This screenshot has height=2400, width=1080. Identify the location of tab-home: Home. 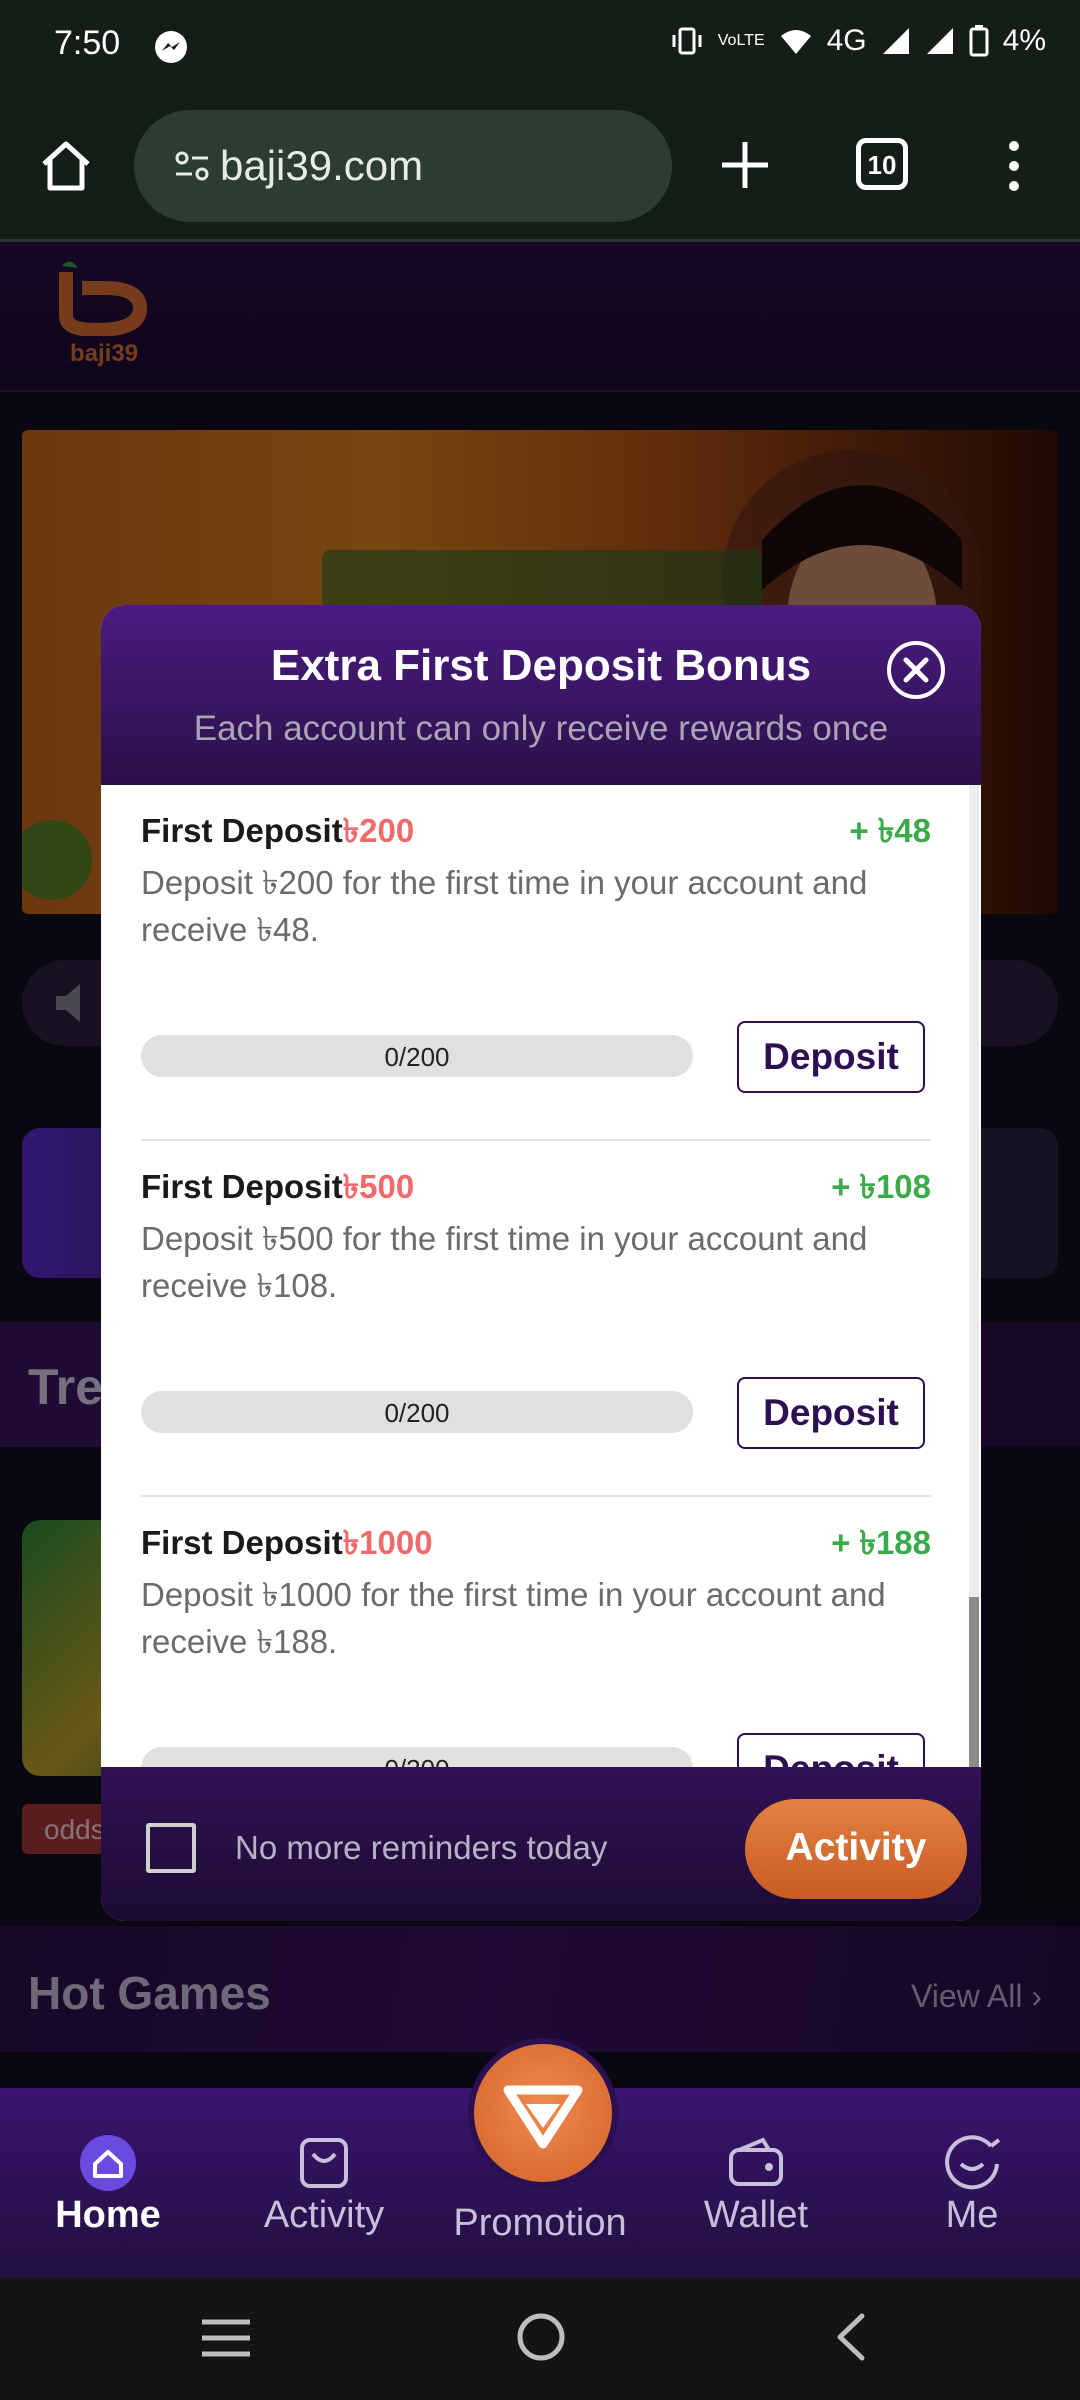
(108, 2183).